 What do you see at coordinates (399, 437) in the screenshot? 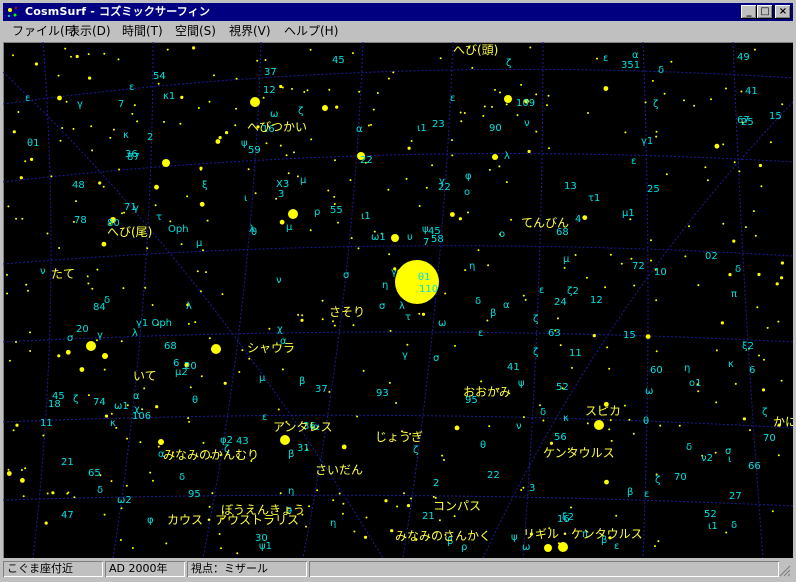
I see `constellation-name: じょうぎ` at bounding box center [399, 437].